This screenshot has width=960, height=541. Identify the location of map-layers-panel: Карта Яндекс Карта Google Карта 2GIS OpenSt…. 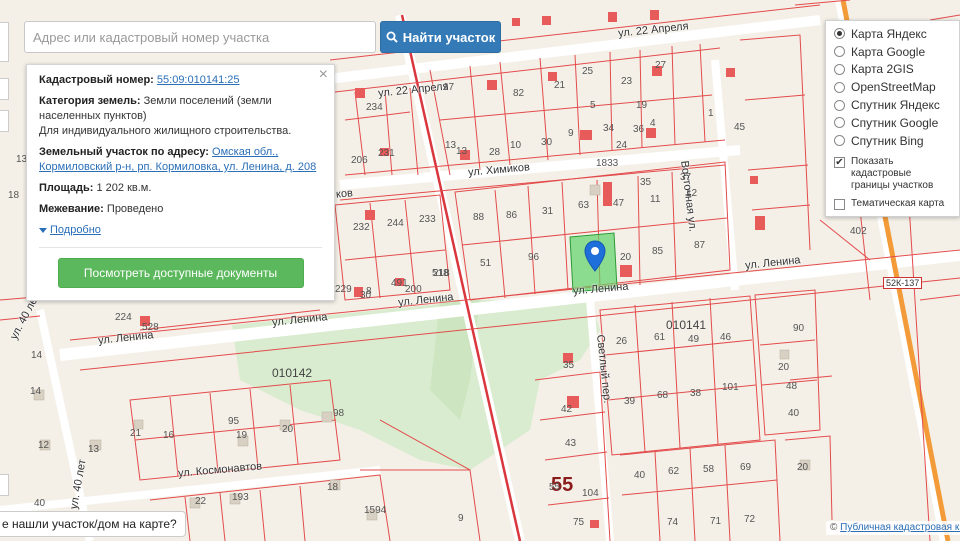
(892, 118).